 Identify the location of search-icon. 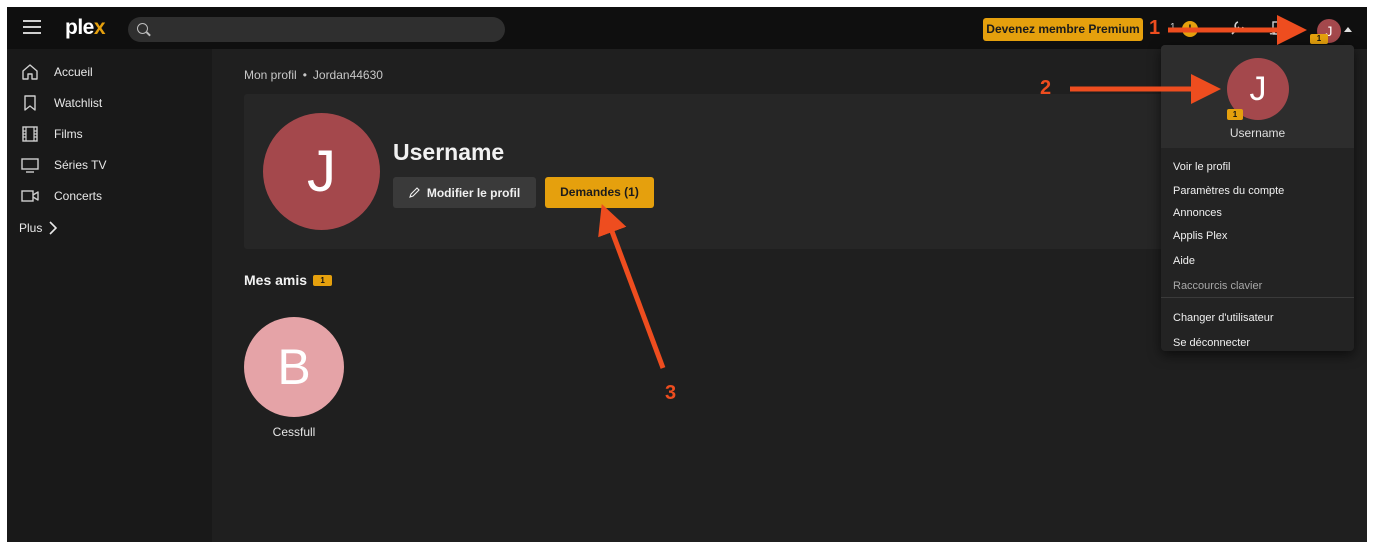
(142, 28).